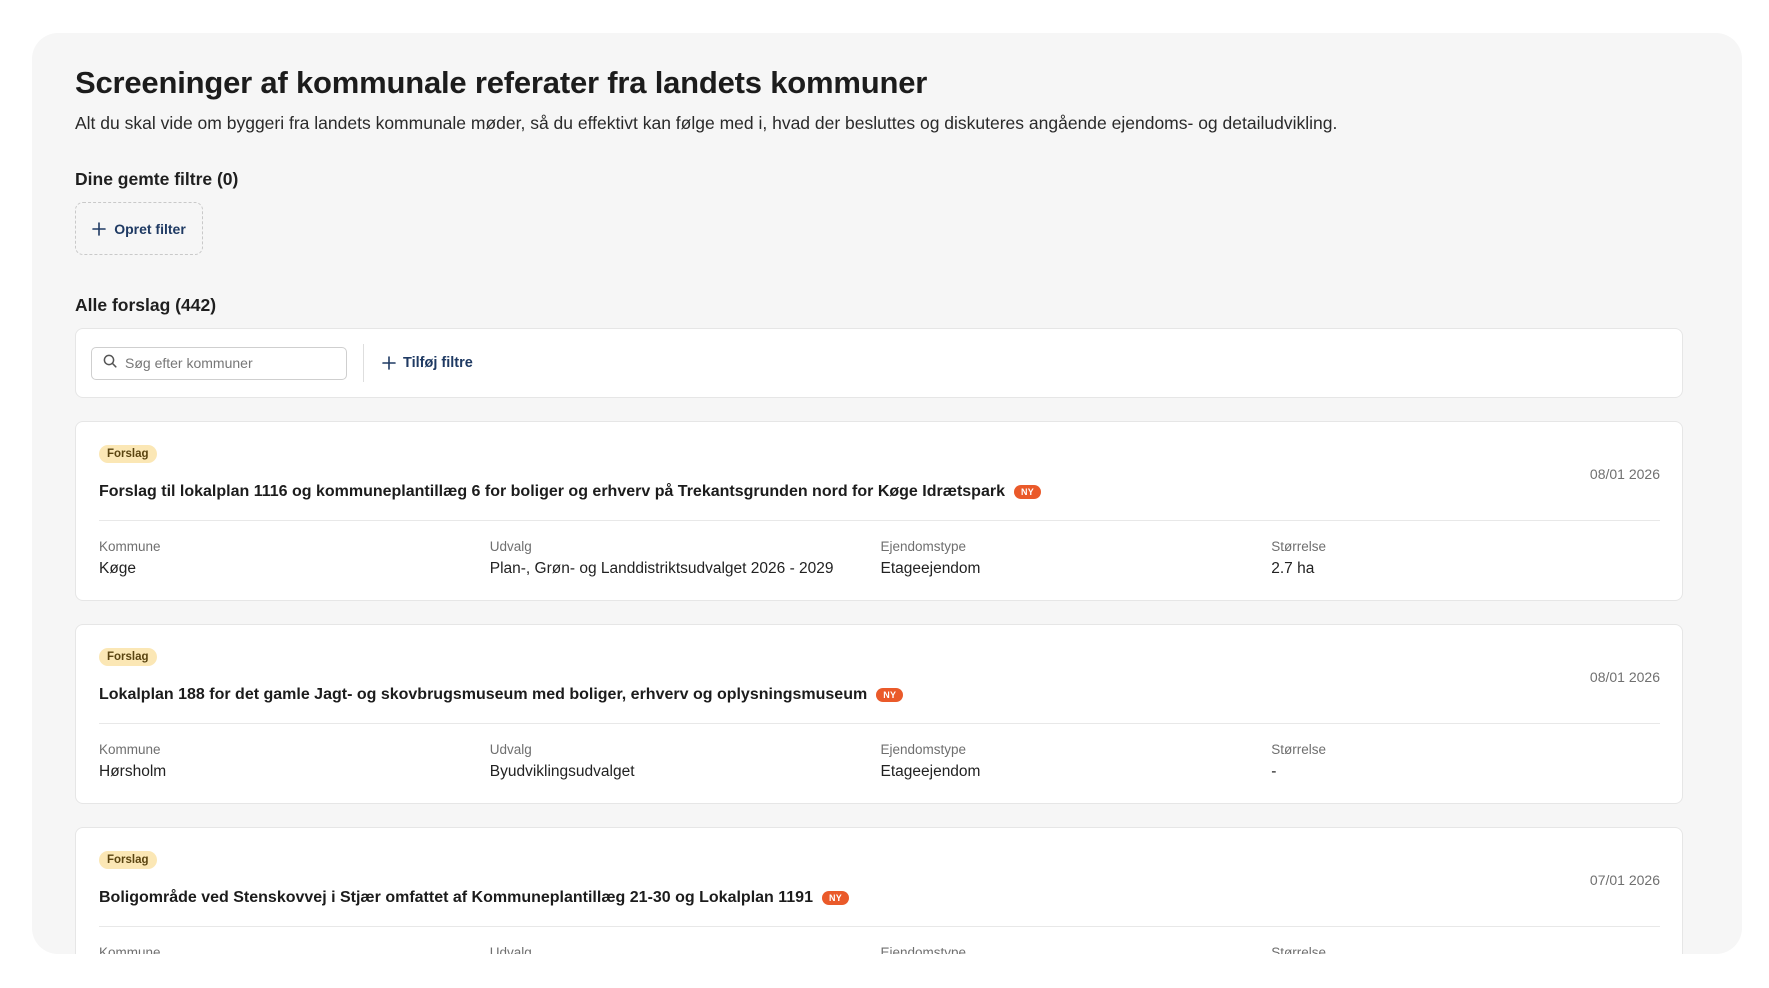 The height and width of the screenshot is (988, 1769). I want to click on filter-divider, so click(363, 363).